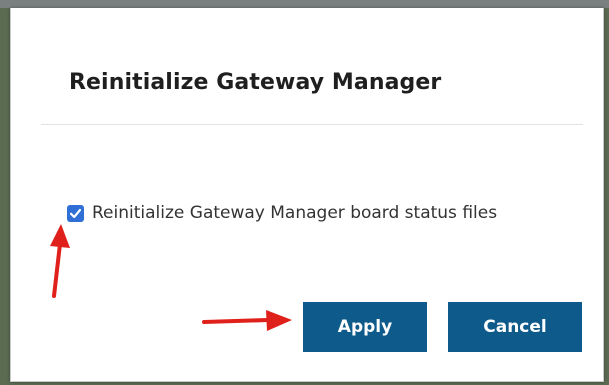  Describe the element at coordinates (365, 327) in the screenshot. I see `apply-button: Apply` at that location.